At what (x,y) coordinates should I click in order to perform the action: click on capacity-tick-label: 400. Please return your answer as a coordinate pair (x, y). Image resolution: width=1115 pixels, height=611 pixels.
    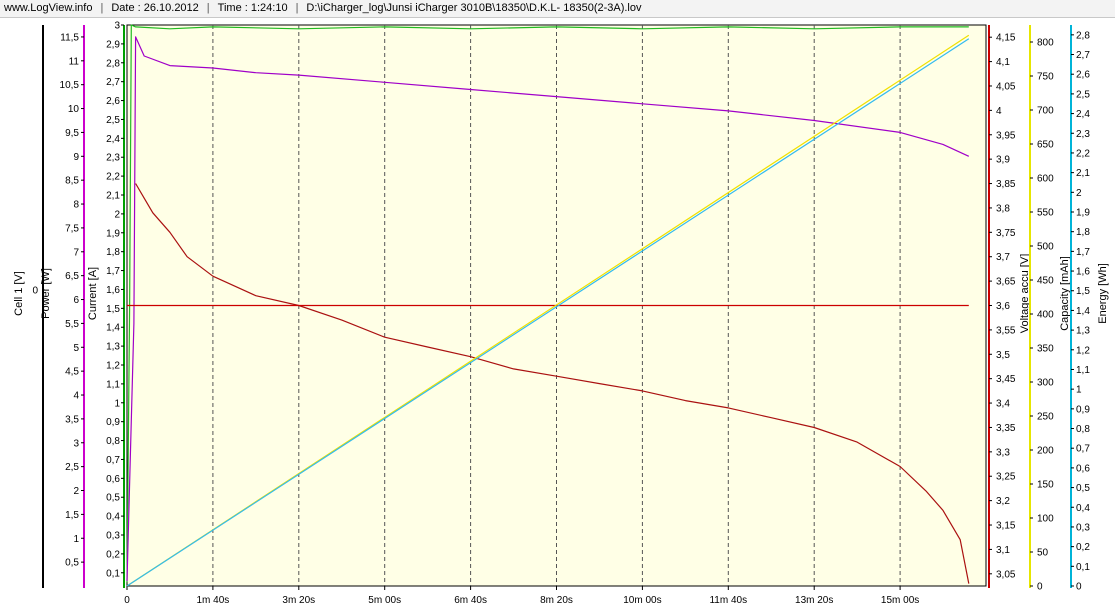
    Looking at the image, I should click on (1045, 315).